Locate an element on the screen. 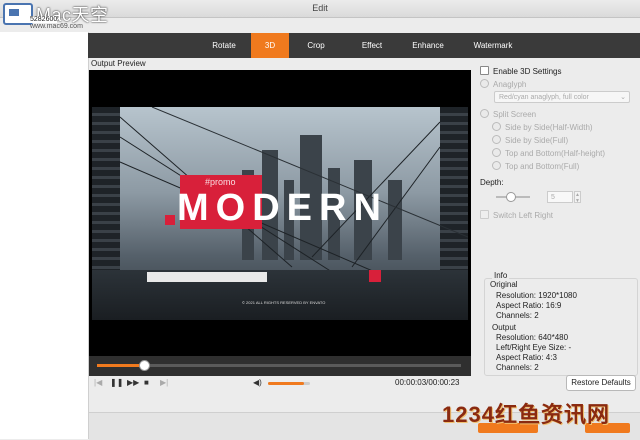 Image resolution: width=640 pixels, height=440 pixels. fast-forward-icon: ▶▶ is located at coordinates (133, 382).